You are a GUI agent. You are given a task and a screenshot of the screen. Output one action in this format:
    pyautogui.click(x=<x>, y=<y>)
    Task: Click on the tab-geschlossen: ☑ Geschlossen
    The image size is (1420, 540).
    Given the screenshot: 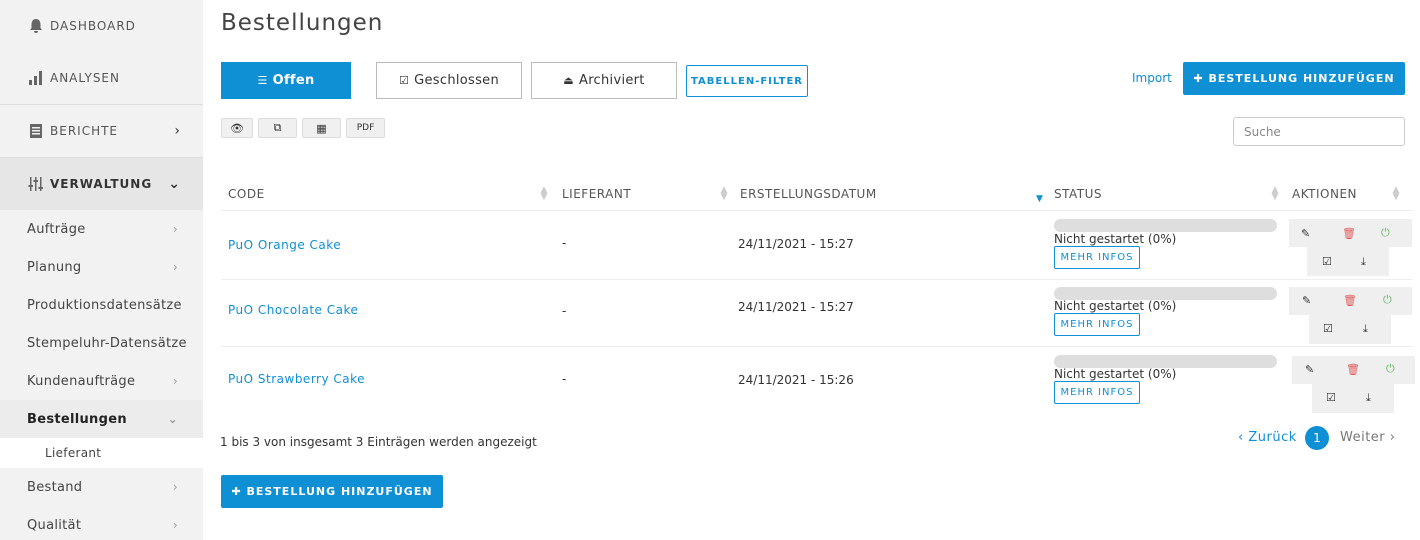 What is the action you would take?
    pyautogui.click(x=449, y=80)
    